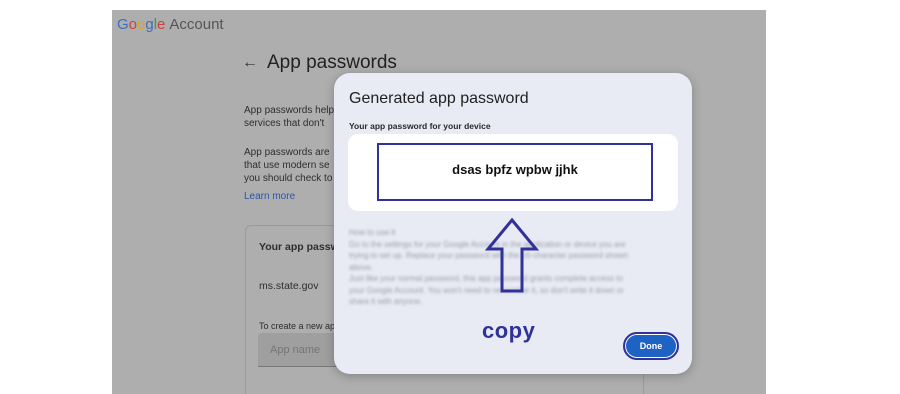  What do you see at coordinates (289, 110) in the screenshot?
I see `intro-text-line: App passwords help` at bounding box center [289, 110].